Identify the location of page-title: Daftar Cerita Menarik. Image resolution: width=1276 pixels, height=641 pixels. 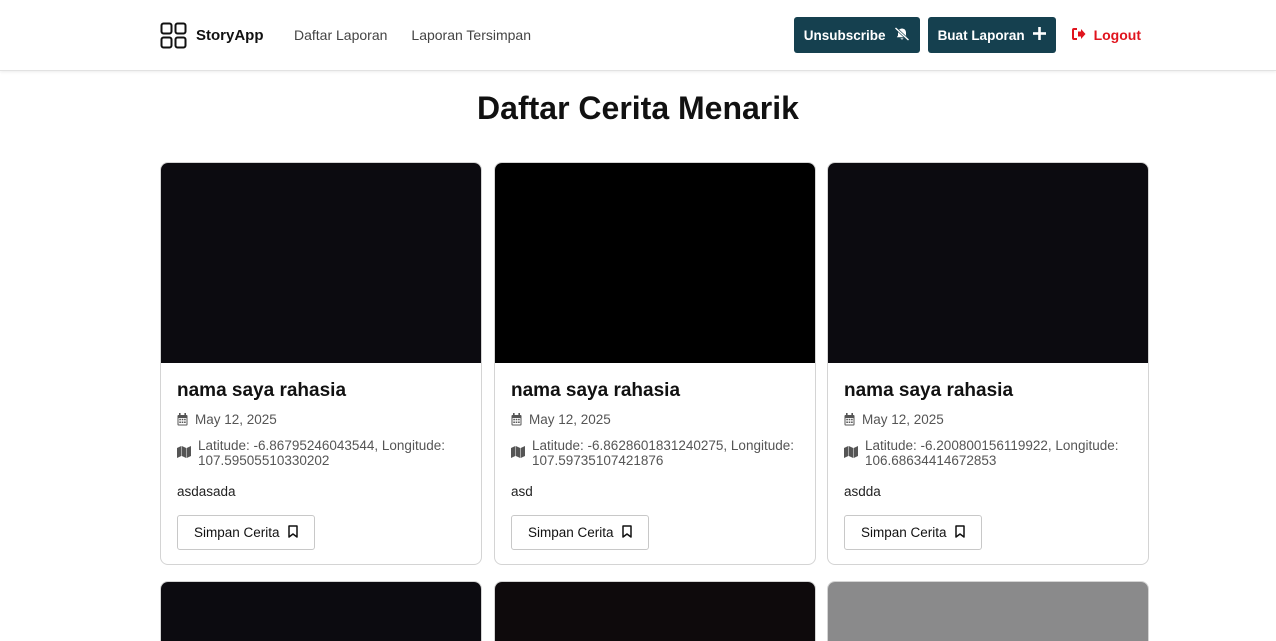
(638, 108).